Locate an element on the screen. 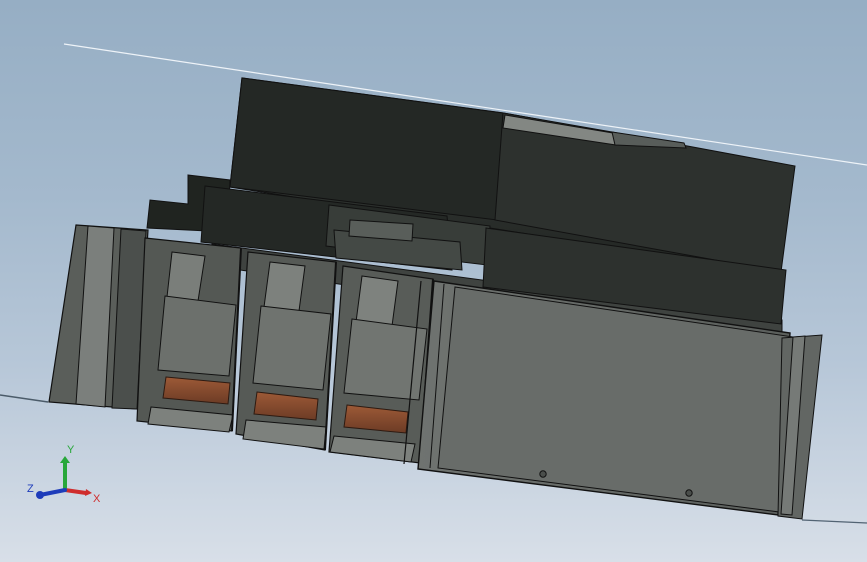 This screenshot has width=867, height=562. x-arrow-icon is located at coordinates (88, 492).